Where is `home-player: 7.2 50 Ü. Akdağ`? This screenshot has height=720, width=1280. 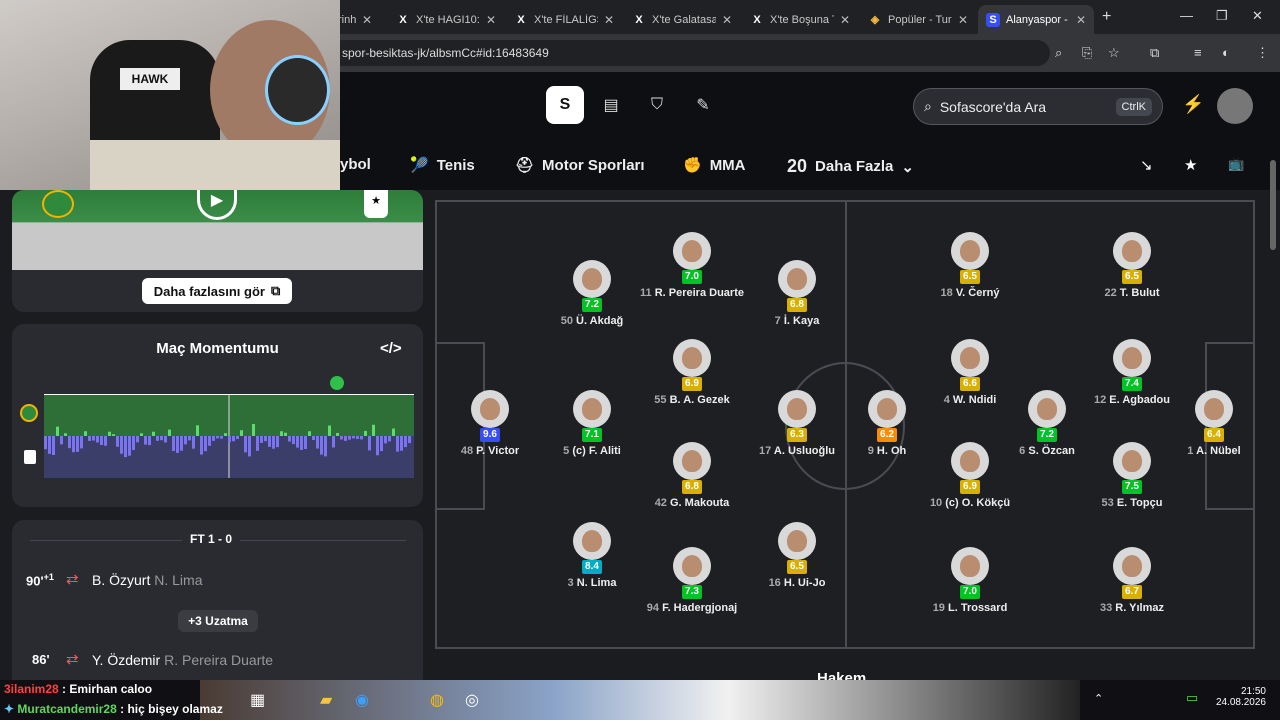 home-player: 7.2 50 Ü. Akdağ is located at coordinates (592, 294).